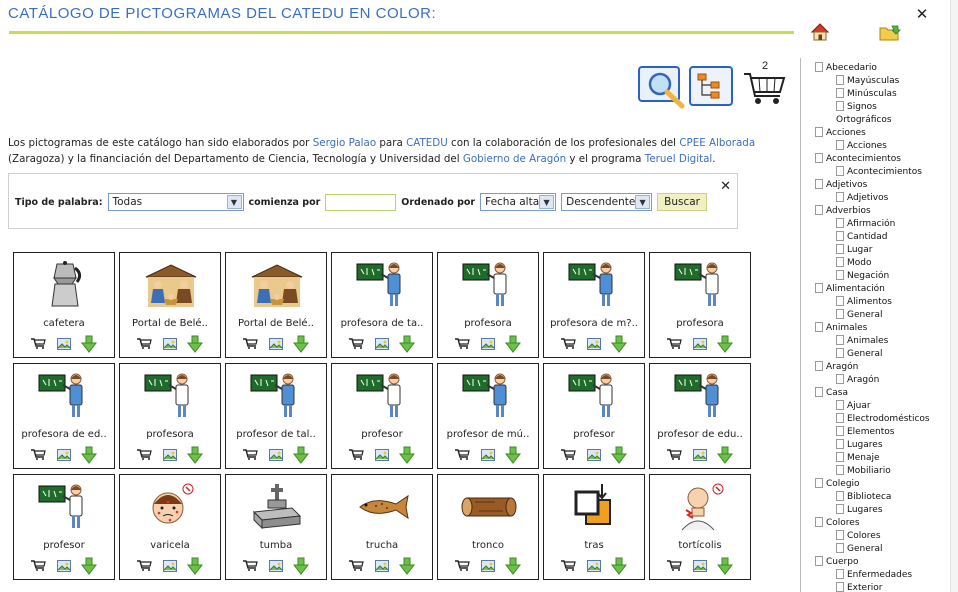  Describe the element at coordinates (64, 305) in the screenshot. I see `pictogram-card: cafetera` at that location.